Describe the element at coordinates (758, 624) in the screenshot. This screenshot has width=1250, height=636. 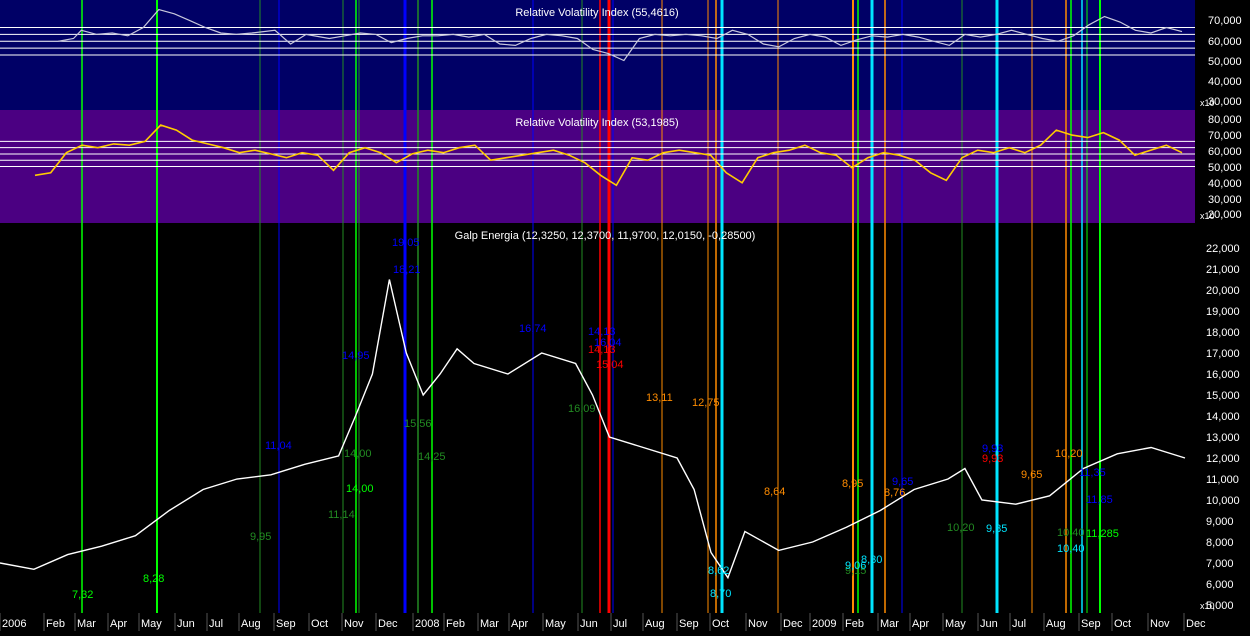
I see `xtick-22: Nov` at that location.